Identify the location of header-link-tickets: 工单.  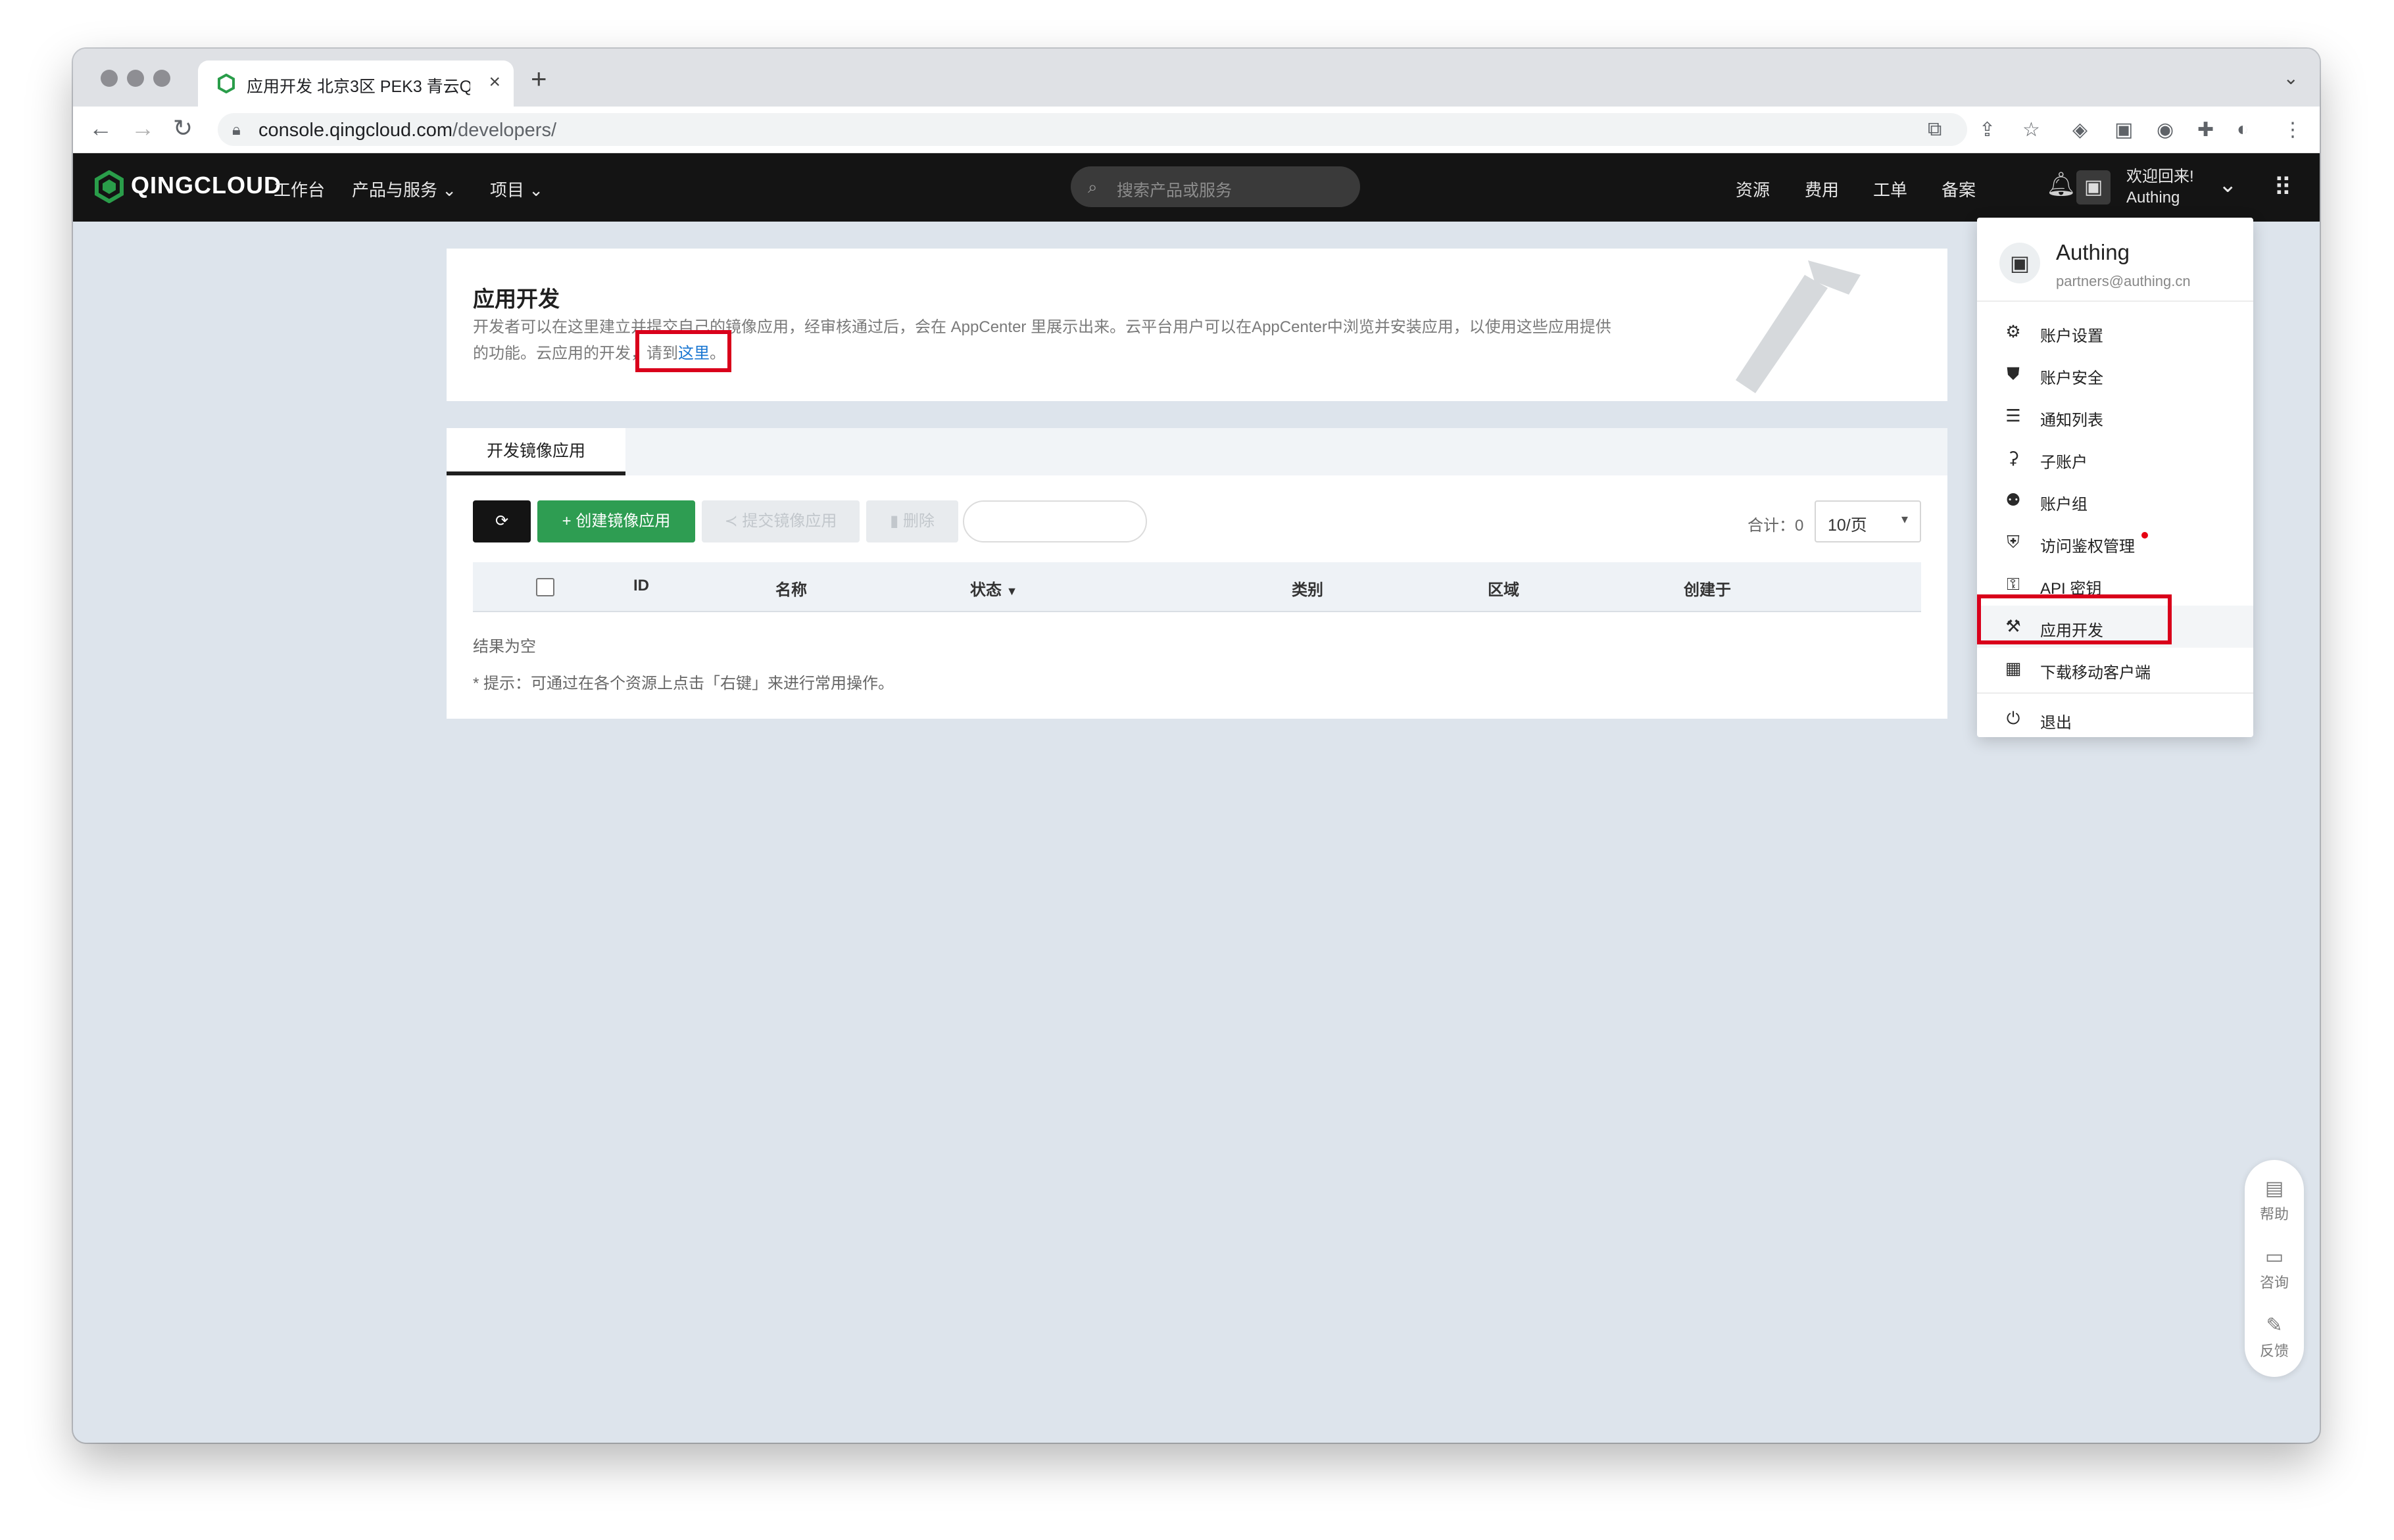
(1890, 189).